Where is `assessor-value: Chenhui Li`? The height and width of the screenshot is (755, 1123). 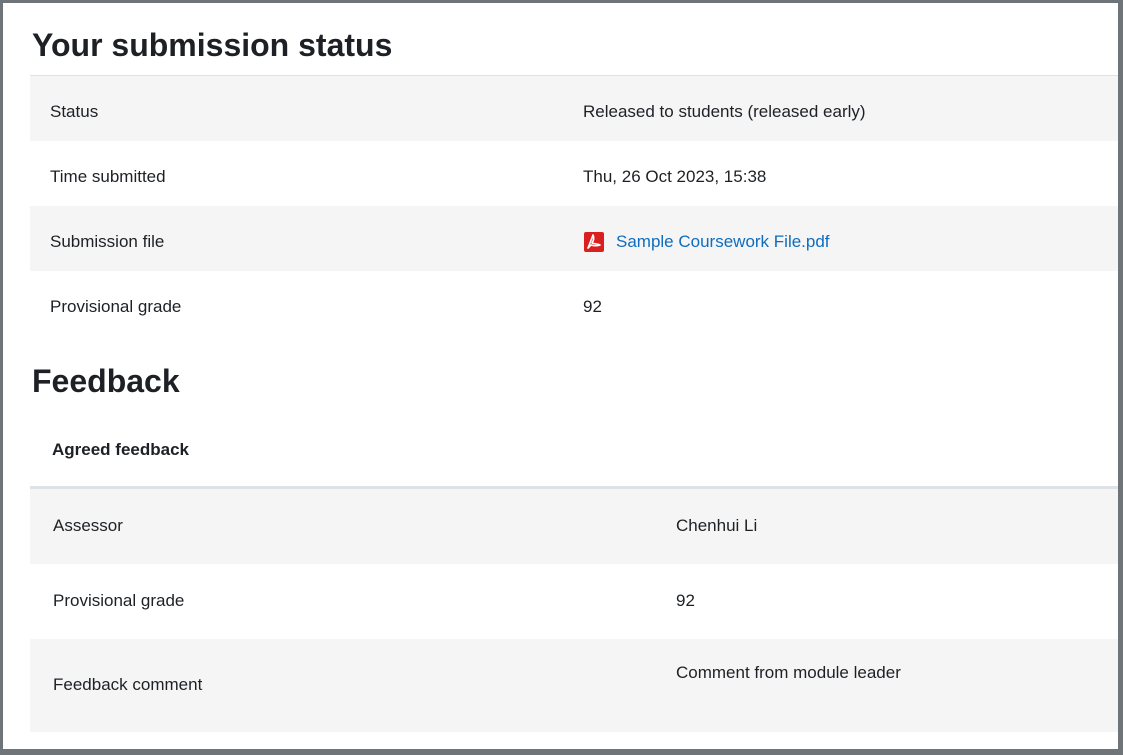
assessor-value: Chenhui Li is located at coordinates (717, 525).